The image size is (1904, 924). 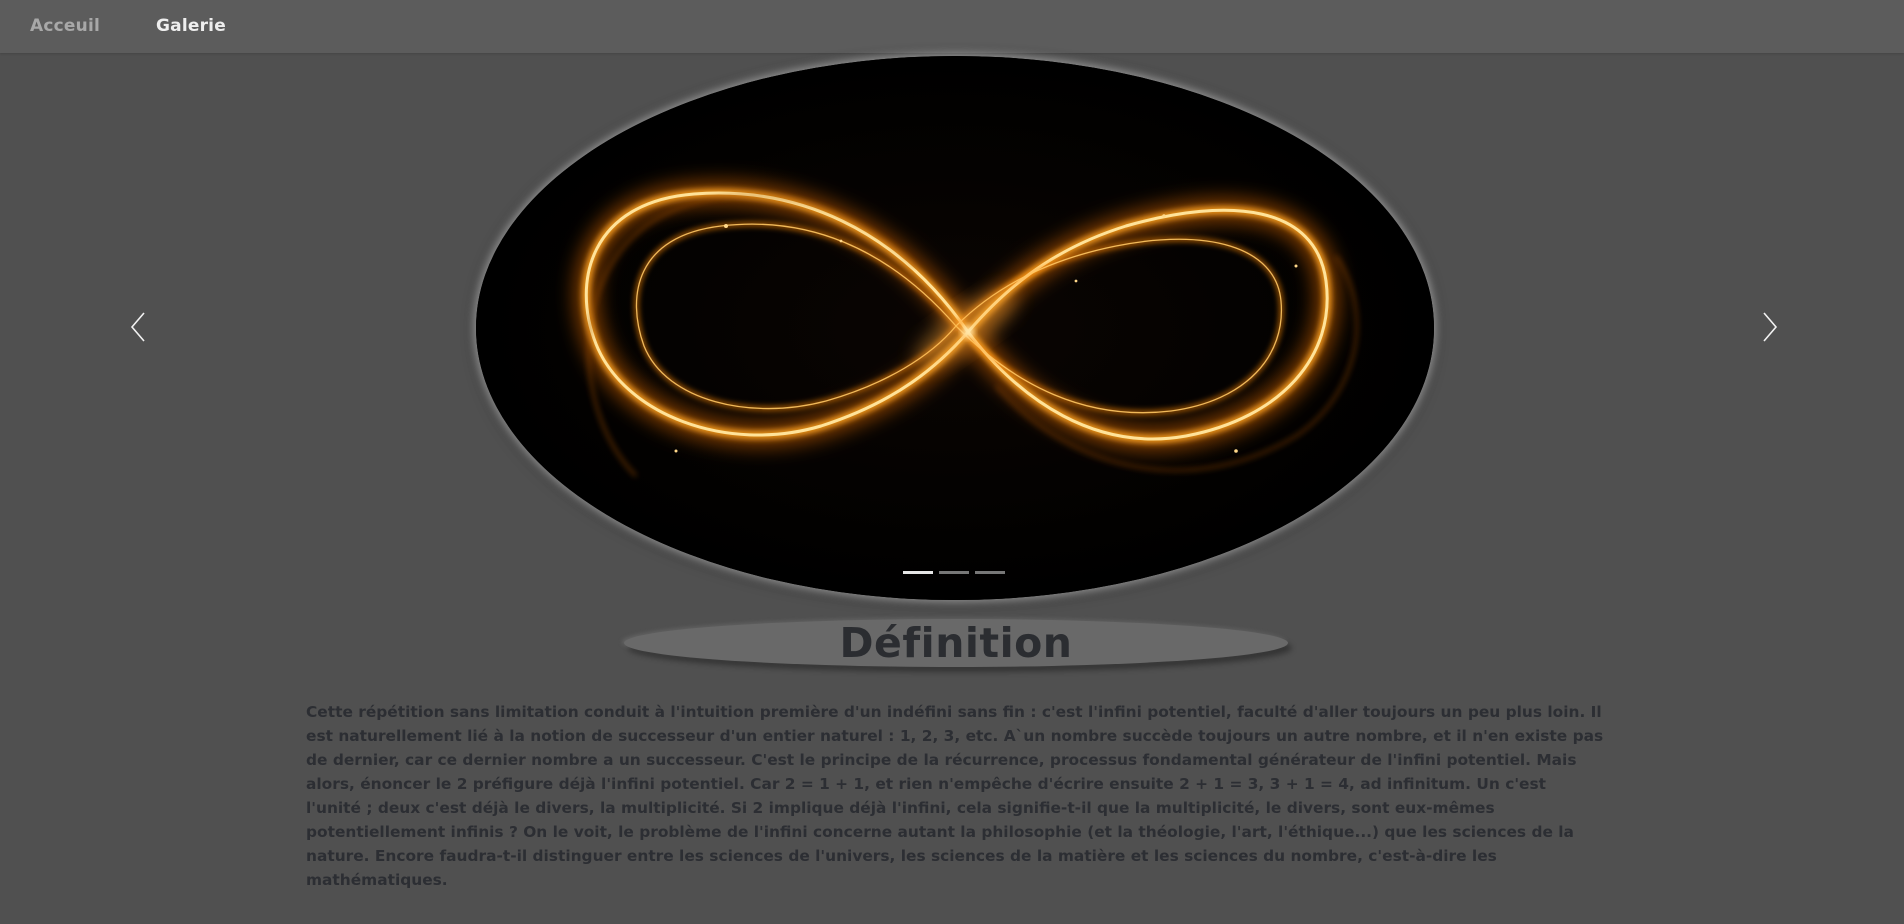 What do you see at coordinates (191, 26) in the screenshot?
I see `nav-link-galerie: Galerie` at bounding box center [191, 26].